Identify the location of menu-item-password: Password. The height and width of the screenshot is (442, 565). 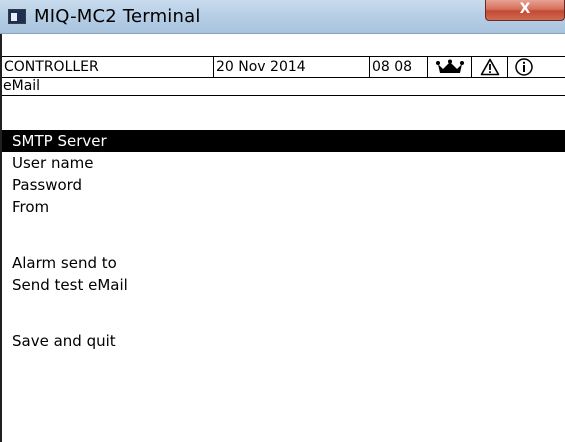
(283, 185).